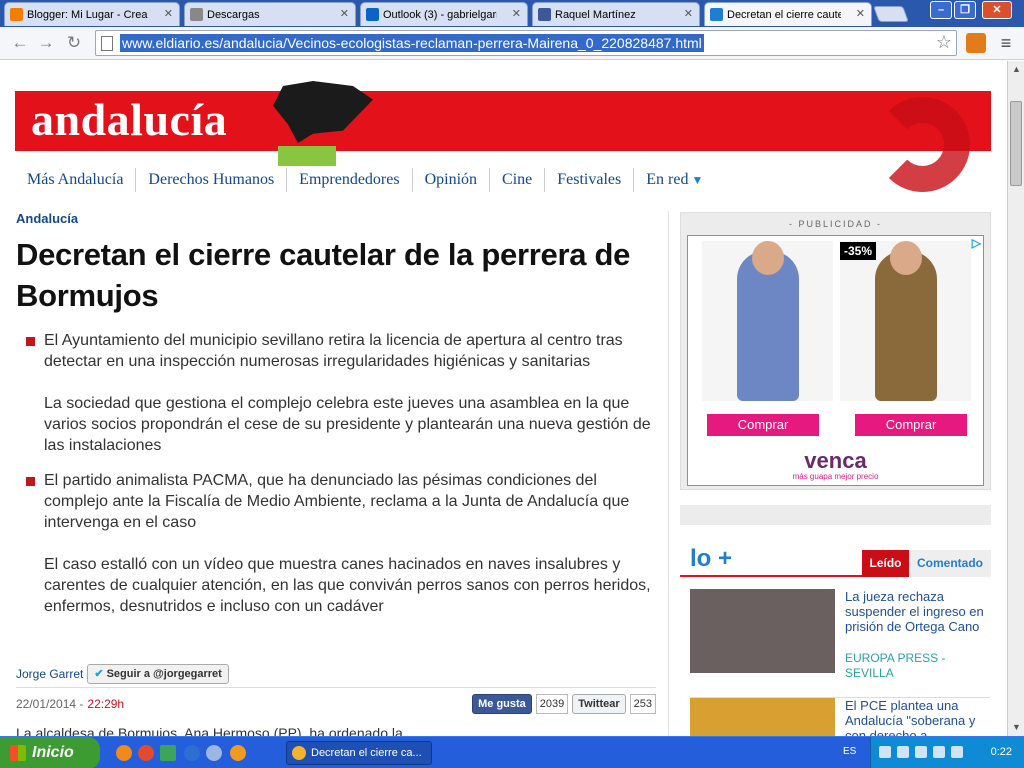 This screenshot has width=1024, height=768. What do you see at coordinates (976, 243) in the screenshot?
I see `adchoices-icon: ▷` at bounding box center [976, 243].